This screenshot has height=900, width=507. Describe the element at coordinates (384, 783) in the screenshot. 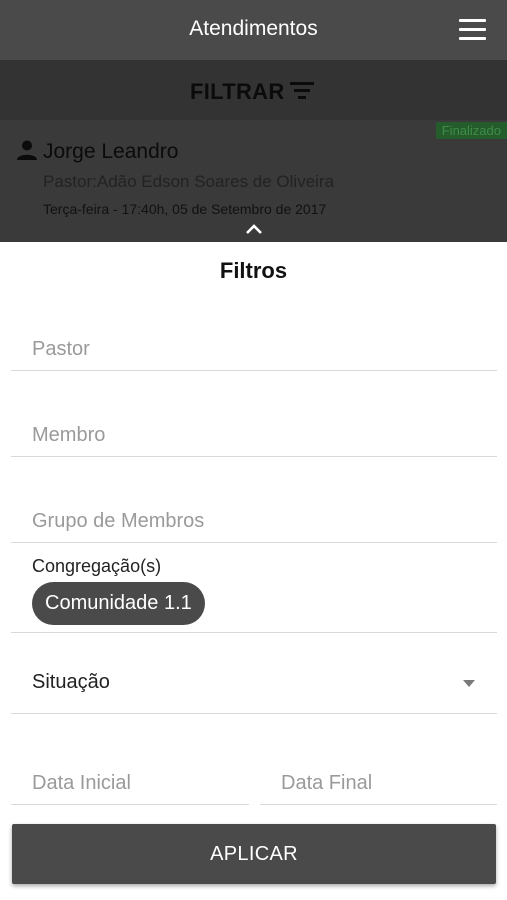

I see `data-final-input` at that location.